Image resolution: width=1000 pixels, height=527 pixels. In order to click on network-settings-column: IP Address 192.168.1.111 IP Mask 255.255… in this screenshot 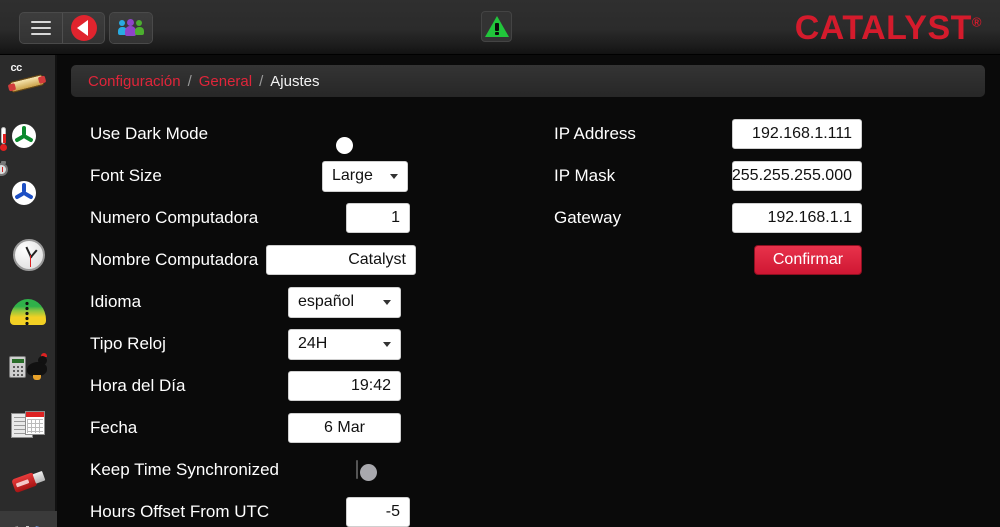, I will do `click(744, 197)`.